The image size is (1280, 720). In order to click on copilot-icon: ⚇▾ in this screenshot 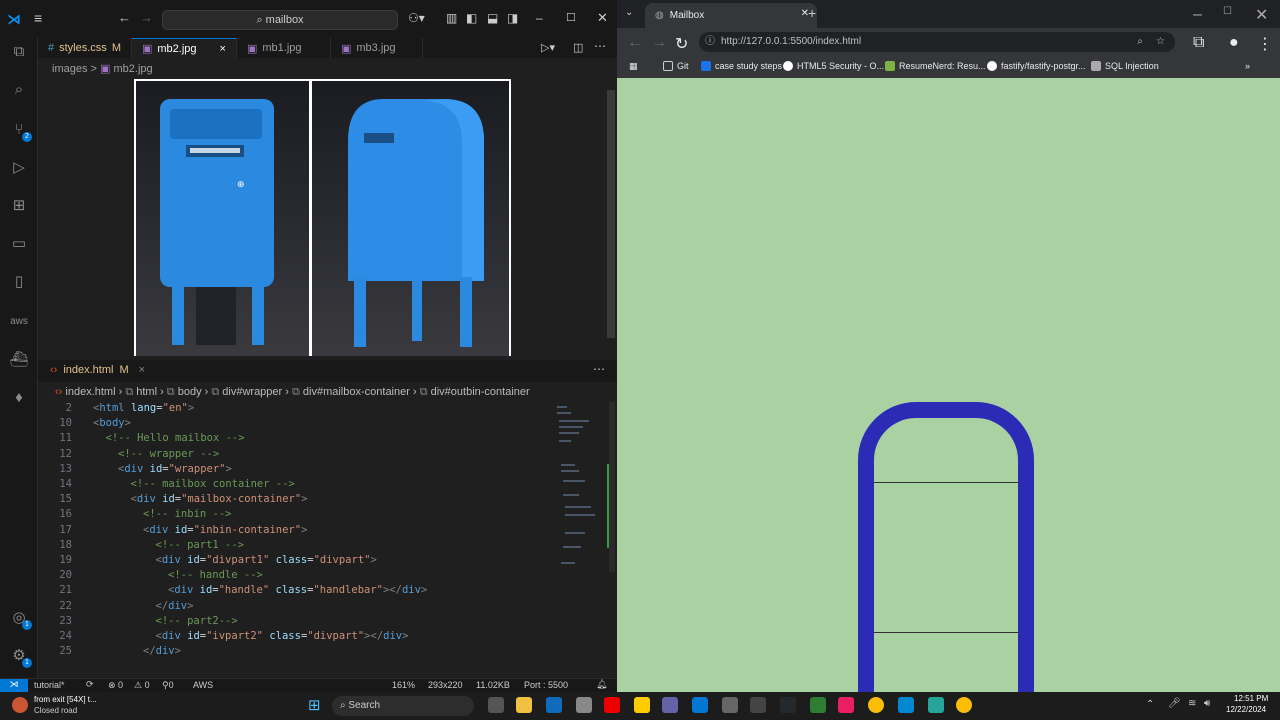, I will do `click(416, 18)`.